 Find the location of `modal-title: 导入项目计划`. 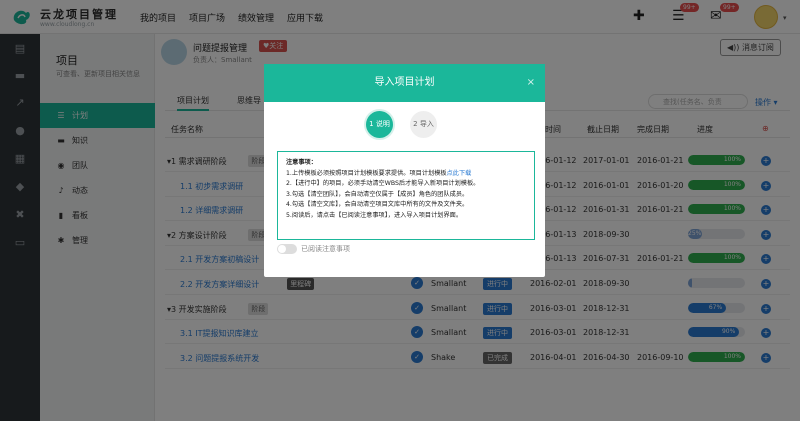

modal-title: 导入项目计划 is located at coordinates (404, 82).